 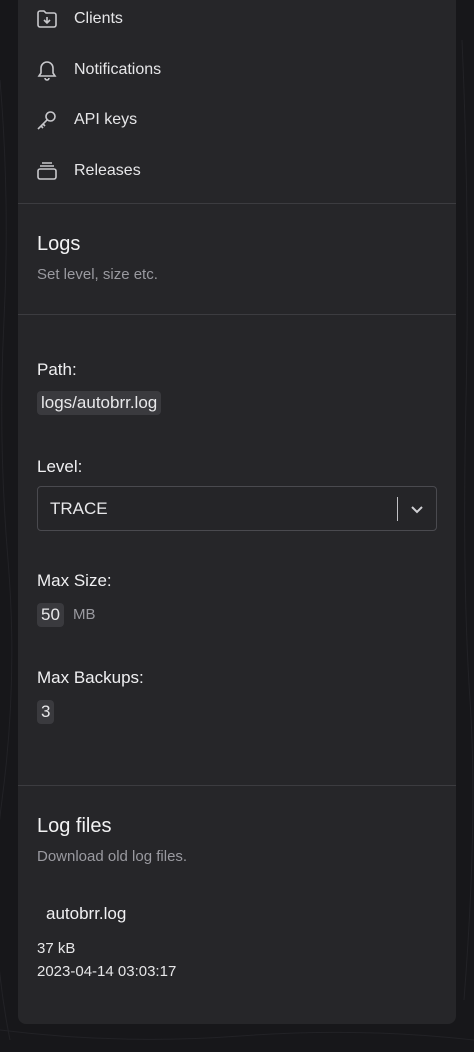 I want to click on log-files-section-title: Log files, so click(x=74, y=826).